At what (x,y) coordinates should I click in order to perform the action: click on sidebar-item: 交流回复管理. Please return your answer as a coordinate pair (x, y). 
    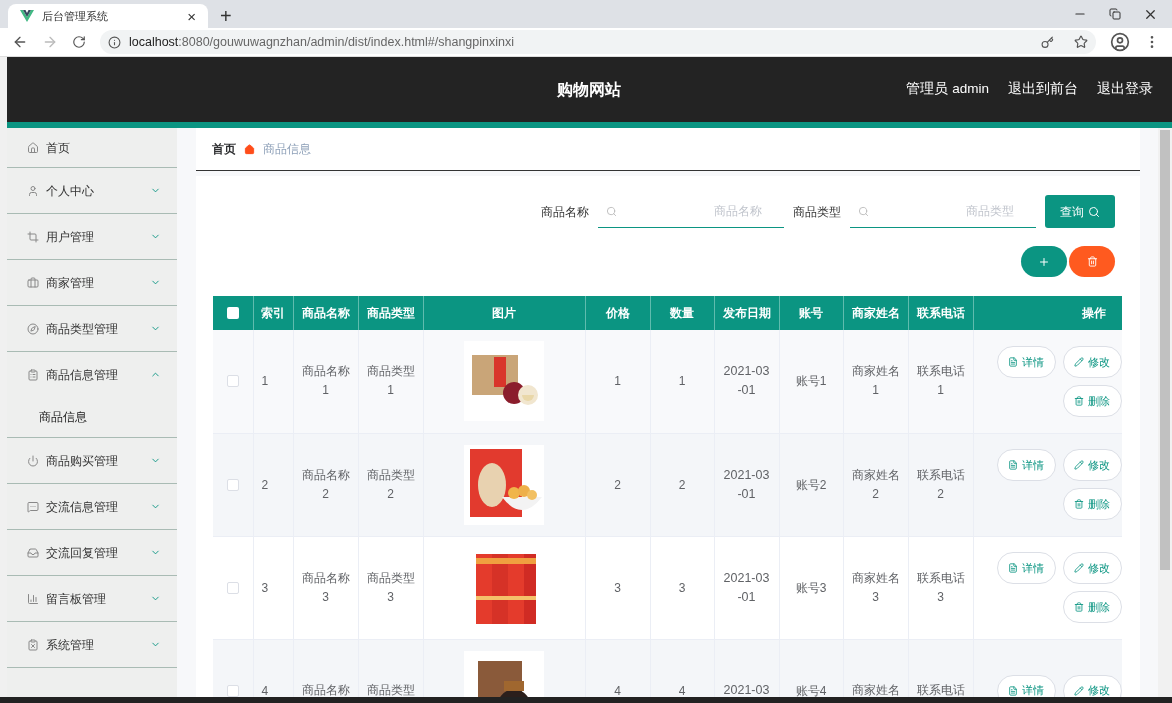
    Looking at the image, I should click on (92, 552).